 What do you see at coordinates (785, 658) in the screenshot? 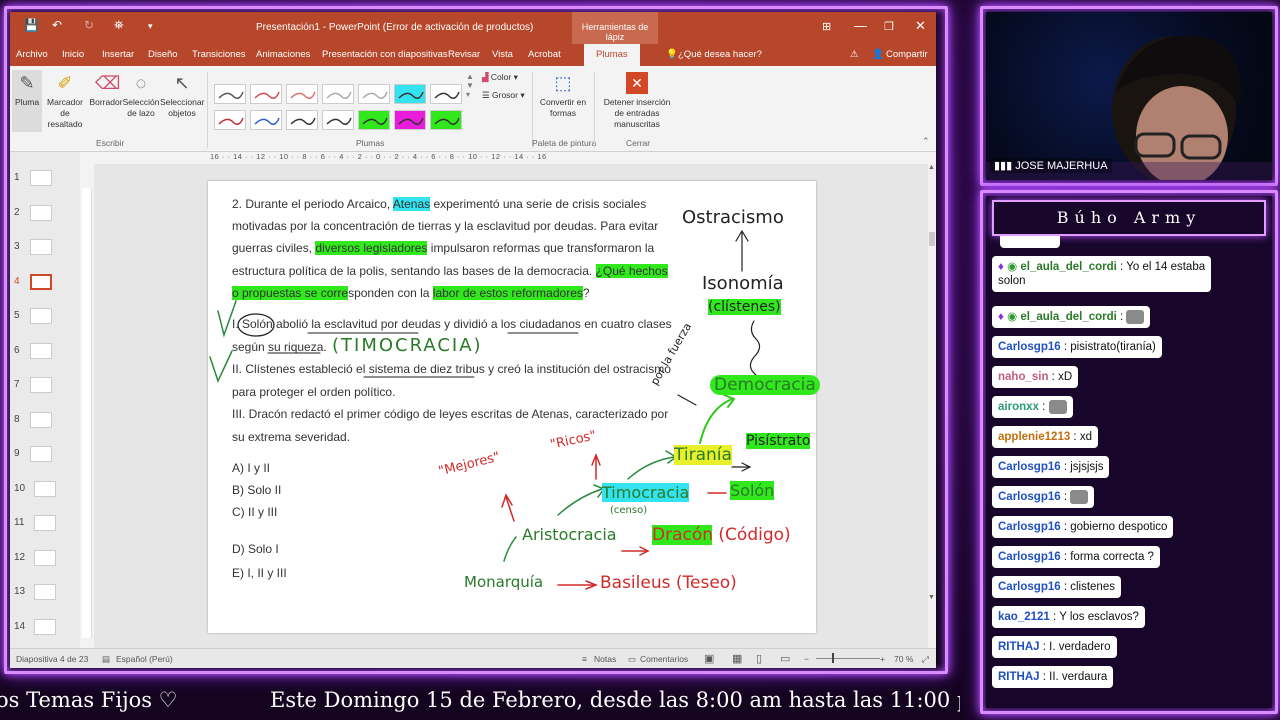
I see `slideshow-icon: ▭` at bounding box center [785, 658].